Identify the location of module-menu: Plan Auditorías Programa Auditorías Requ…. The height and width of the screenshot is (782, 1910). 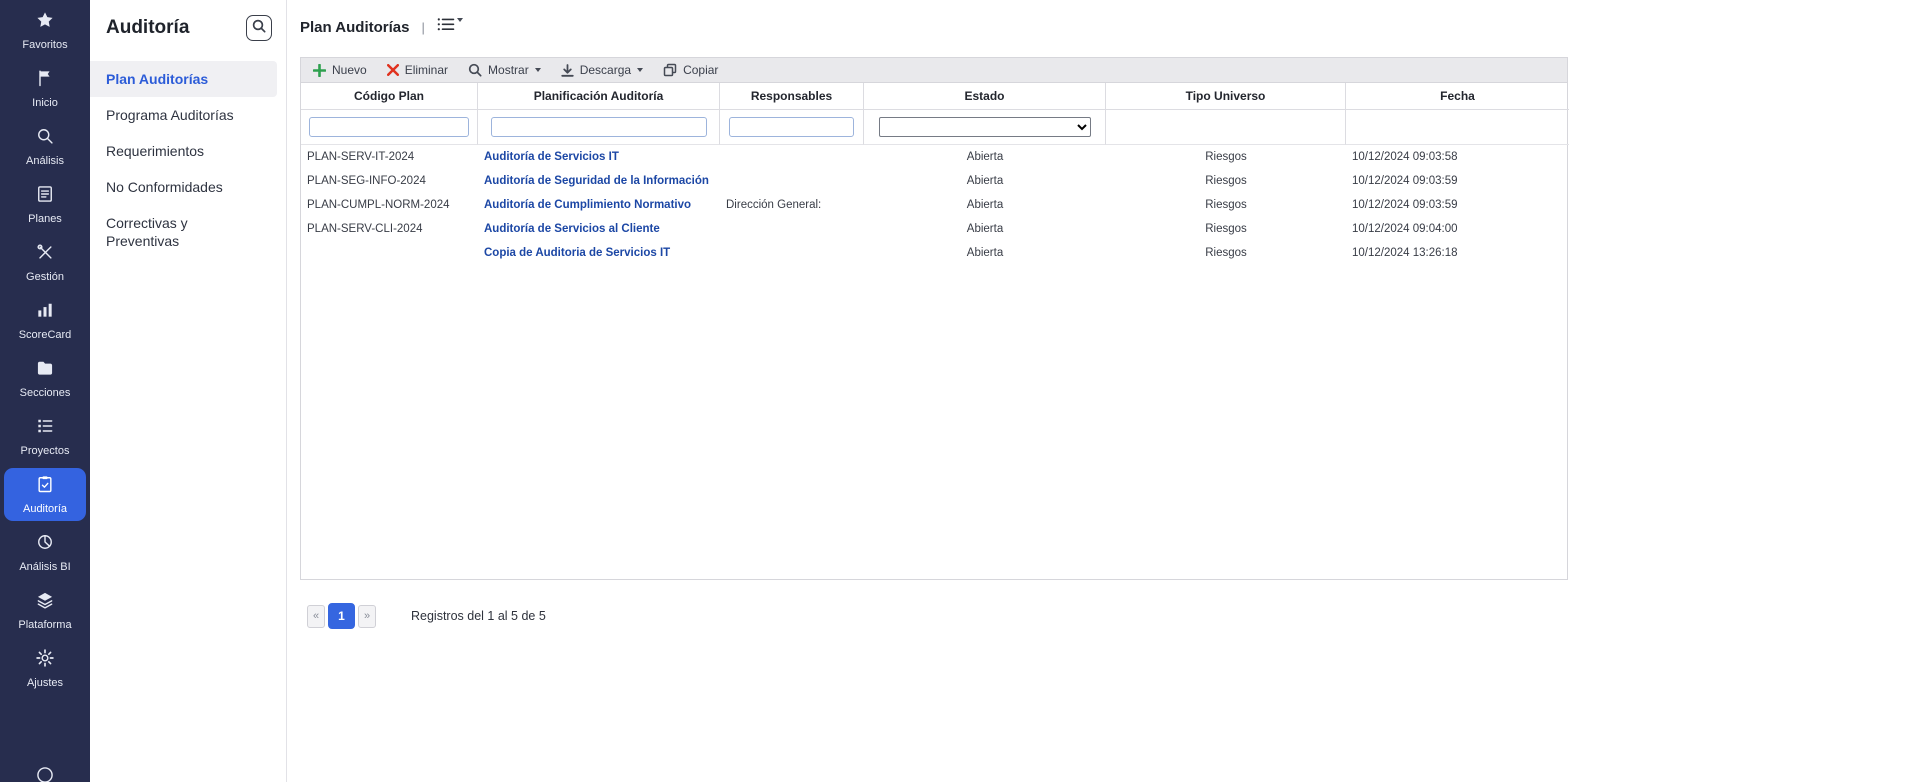
(188, 160).